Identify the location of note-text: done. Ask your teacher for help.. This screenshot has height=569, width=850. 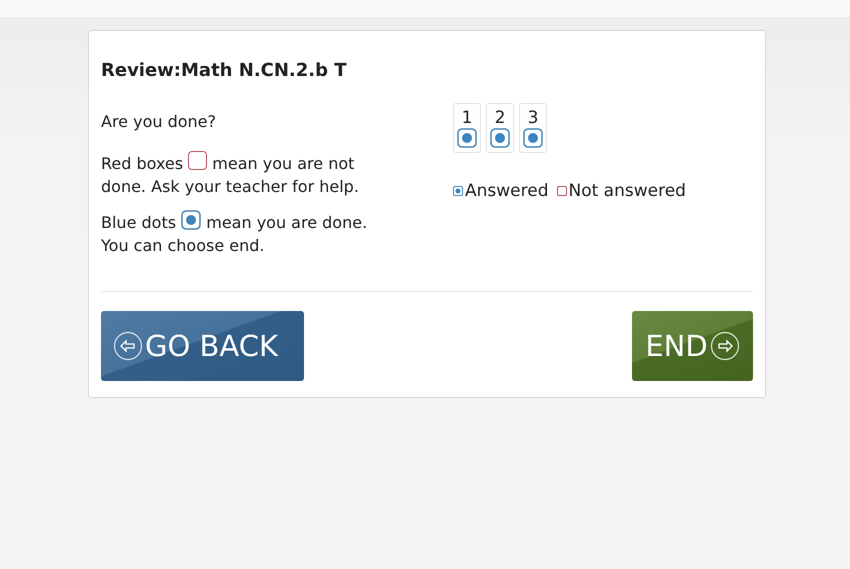
(230, 186).